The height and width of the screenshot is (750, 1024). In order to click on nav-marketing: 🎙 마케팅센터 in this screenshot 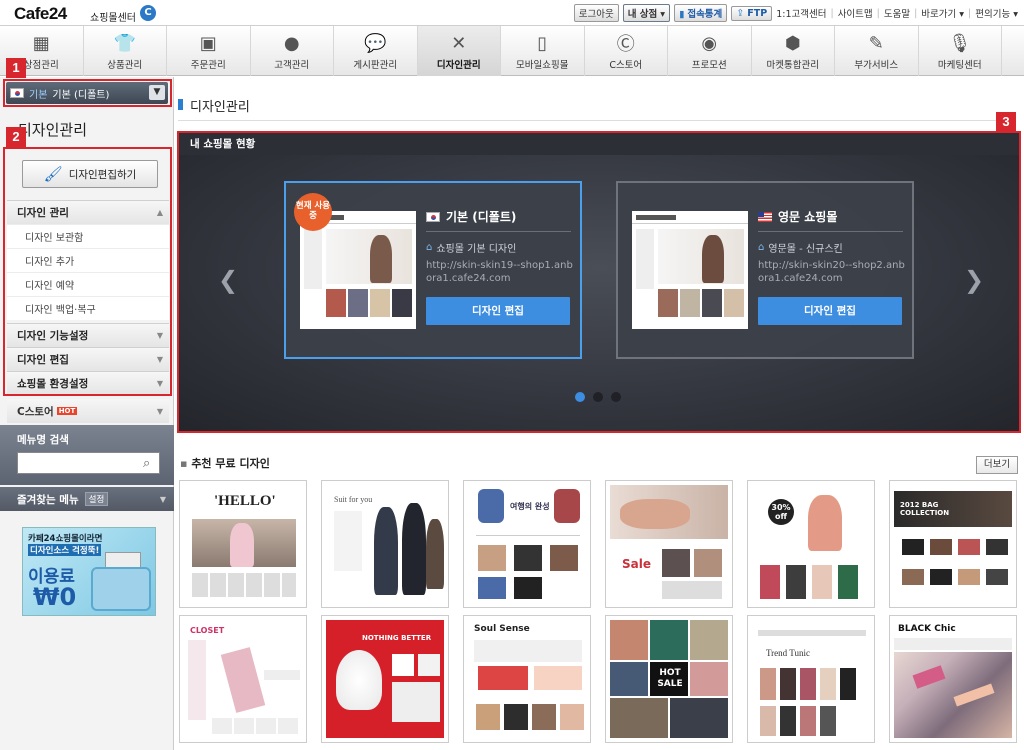, I will do `click(960, 51)`.